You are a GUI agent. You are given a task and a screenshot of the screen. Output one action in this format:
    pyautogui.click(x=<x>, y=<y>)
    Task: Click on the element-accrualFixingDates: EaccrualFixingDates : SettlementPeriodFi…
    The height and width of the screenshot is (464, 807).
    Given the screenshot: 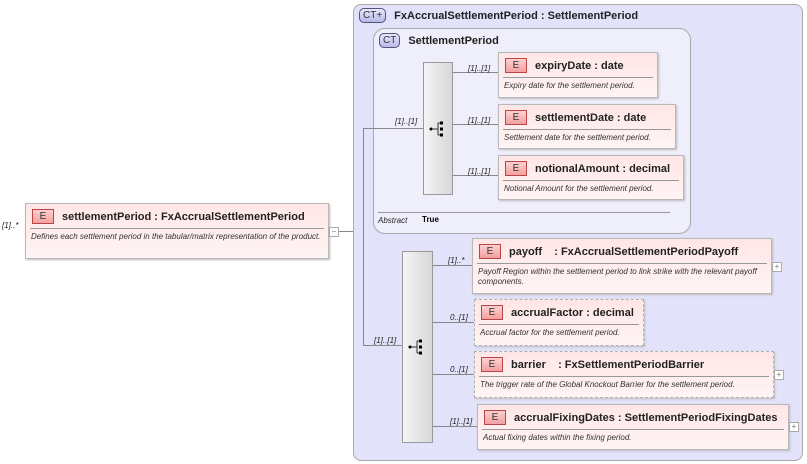 What is the action you would take?
    pyautogui.click(x=633, y=427)
    